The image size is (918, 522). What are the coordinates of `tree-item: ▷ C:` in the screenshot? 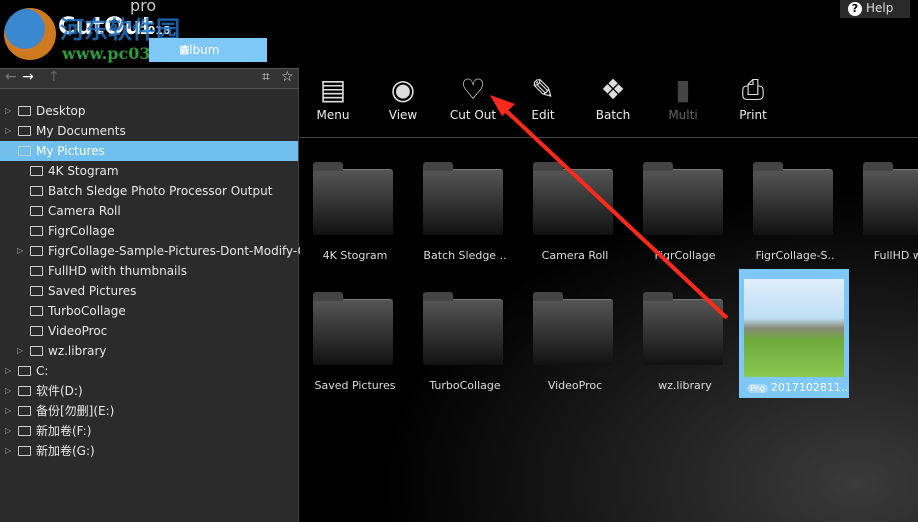 It's located at (149, 371).